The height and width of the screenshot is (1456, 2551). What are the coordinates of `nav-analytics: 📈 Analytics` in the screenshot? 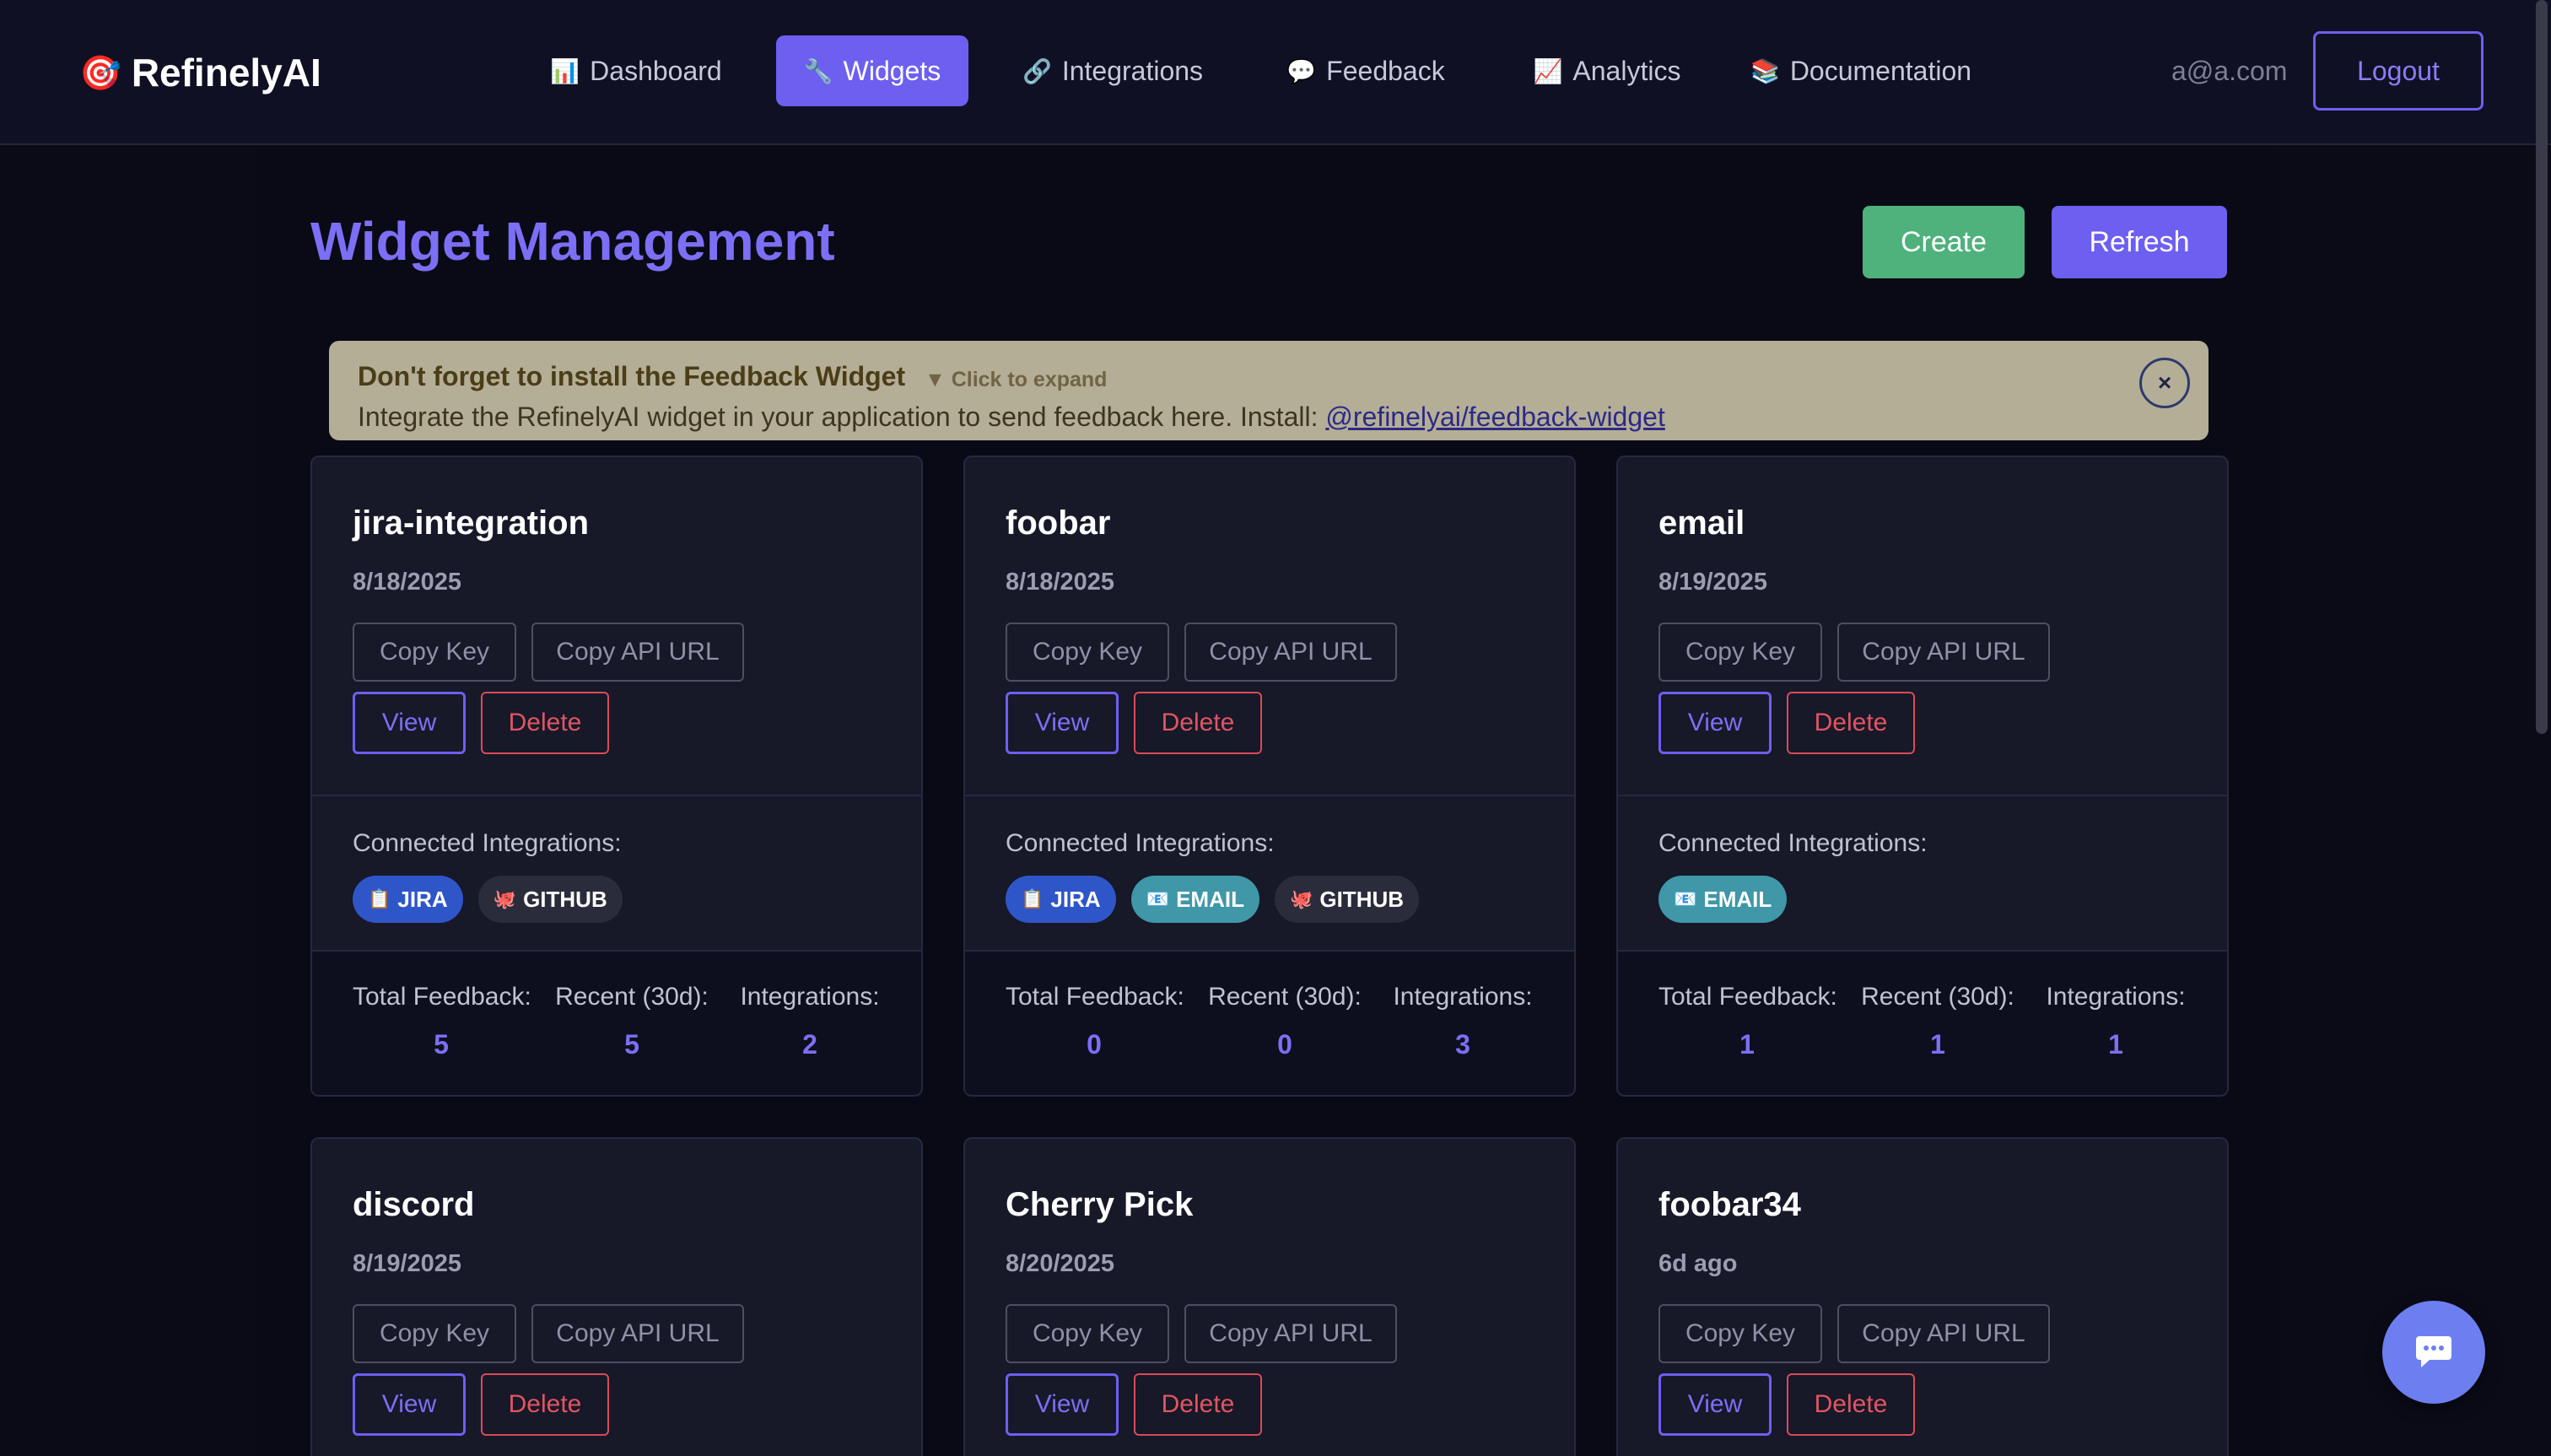 It's located at (1607, 70).